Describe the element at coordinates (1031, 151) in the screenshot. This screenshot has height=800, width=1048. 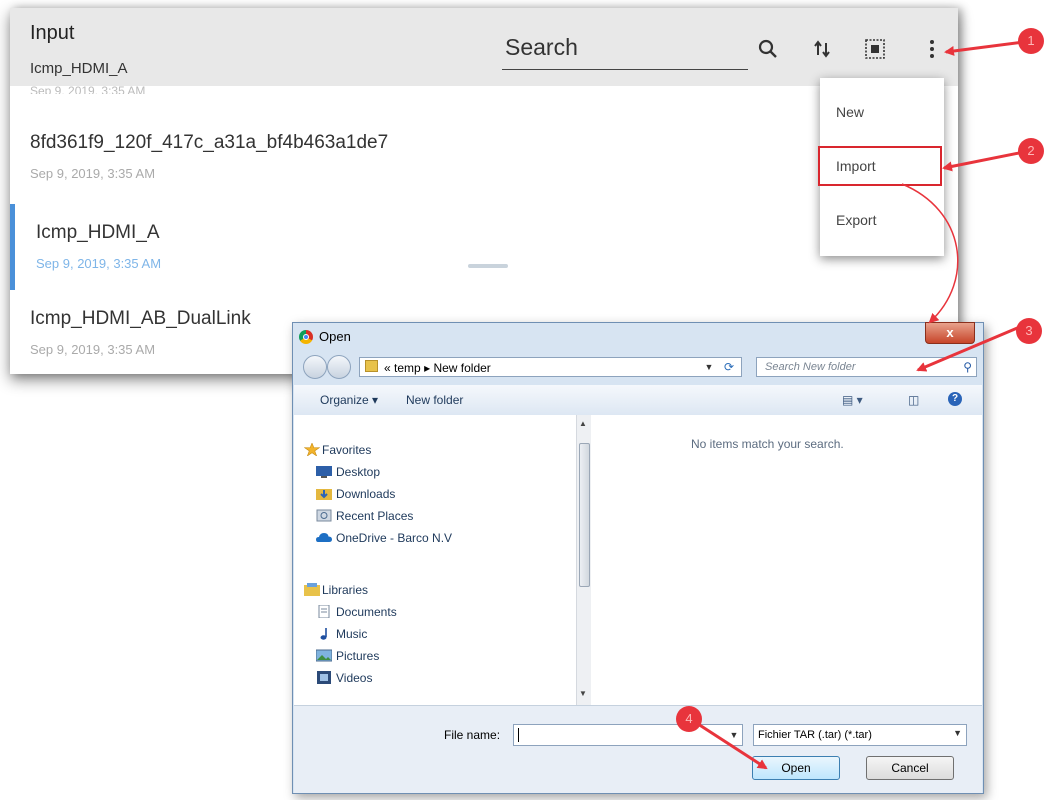
I see `callout-2: 2` at that location.